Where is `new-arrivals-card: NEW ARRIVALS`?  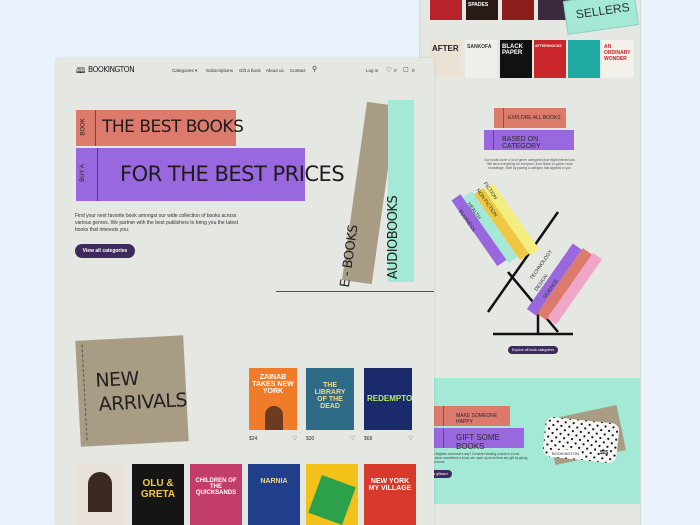 new-arrivals-card: NEW ARRIVALS is located at coordinates (132, 391).